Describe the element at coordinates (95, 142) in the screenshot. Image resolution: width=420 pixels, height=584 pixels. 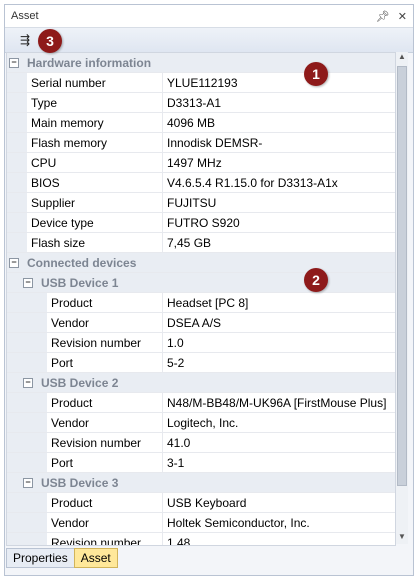
I see `property-name: Flash memory` at that location.